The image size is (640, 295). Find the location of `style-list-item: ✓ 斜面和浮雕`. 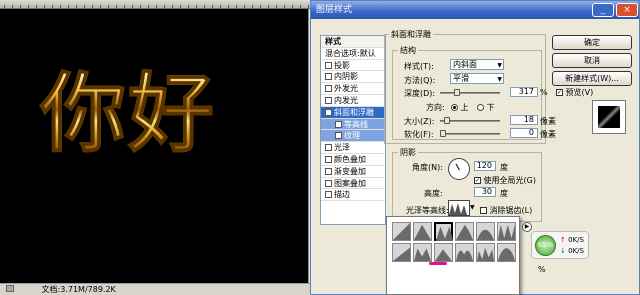

style-list-item: ✓ 斜面和浮雕 is located at coordinates (353, 112).